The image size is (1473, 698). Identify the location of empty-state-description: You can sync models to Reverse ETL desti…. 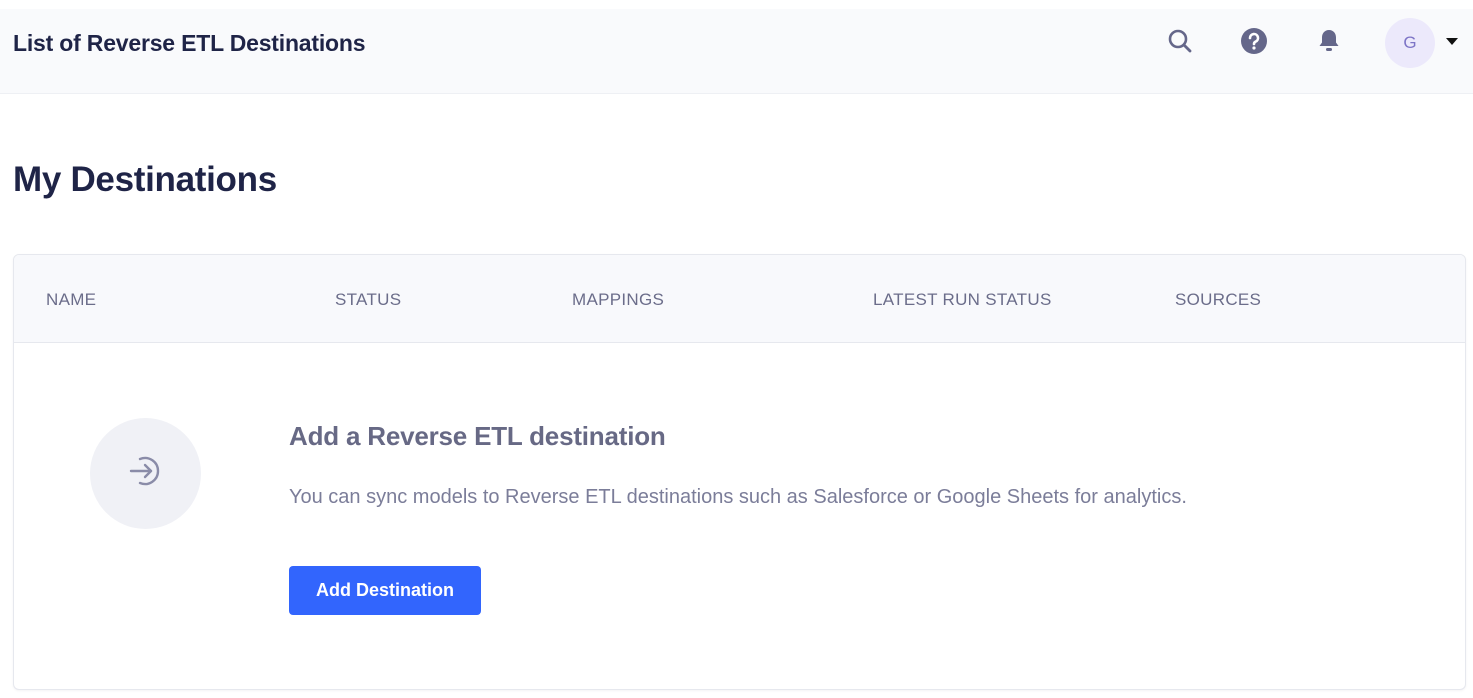
(738, 497).